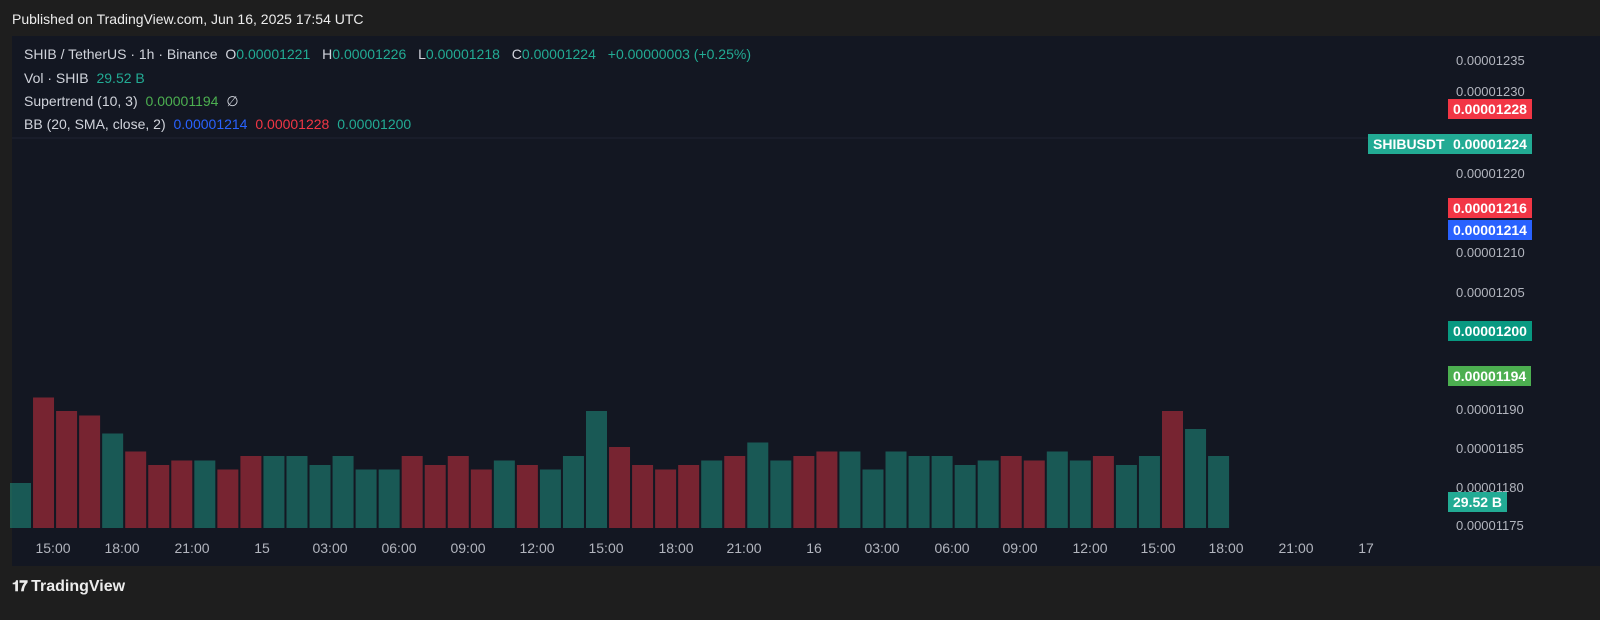  What do you see at coordinates (86, 78) in the screenshot?
I see `legend-volume: Vol · SHIB 29.52 B` at bounding box center [86, 78].